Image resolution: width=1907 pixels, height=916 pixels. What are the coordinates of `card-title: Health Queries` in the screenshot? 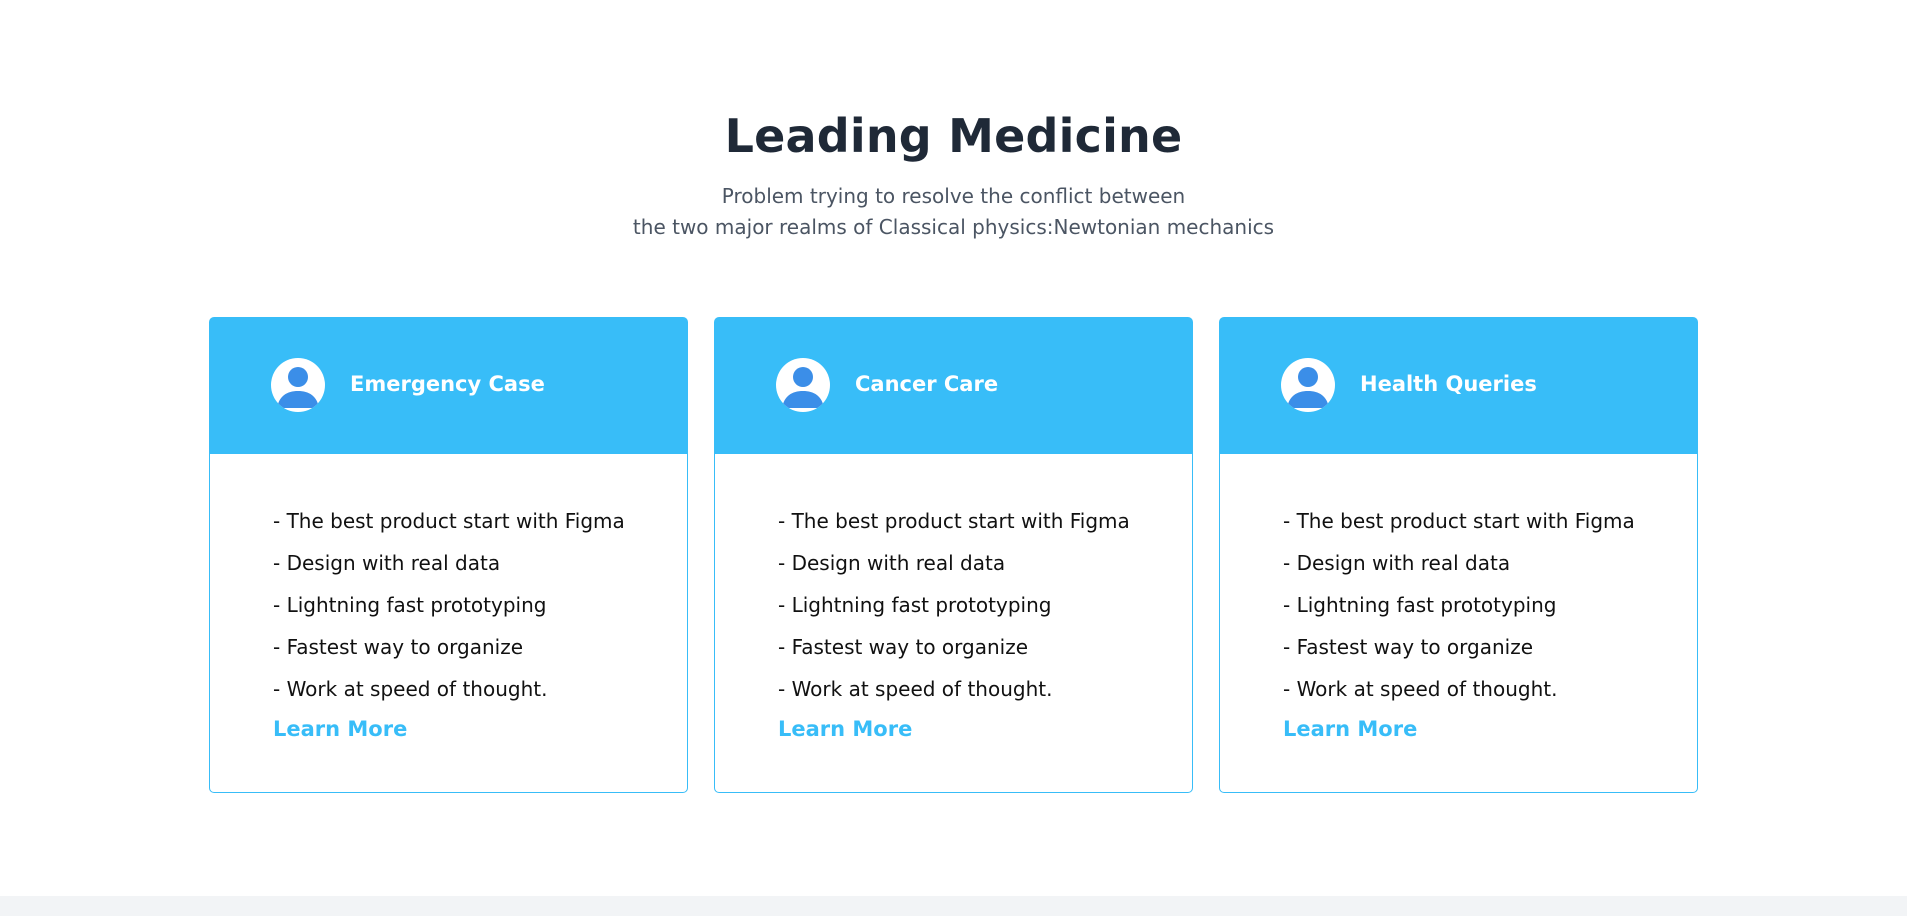 It's located at (1448, 384).